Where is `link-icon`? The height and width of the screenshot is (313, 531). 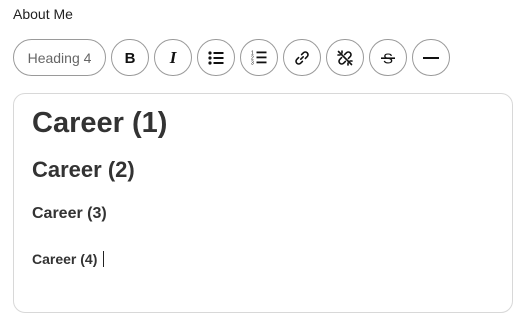
link-icon is located at coordinates (302, 58).